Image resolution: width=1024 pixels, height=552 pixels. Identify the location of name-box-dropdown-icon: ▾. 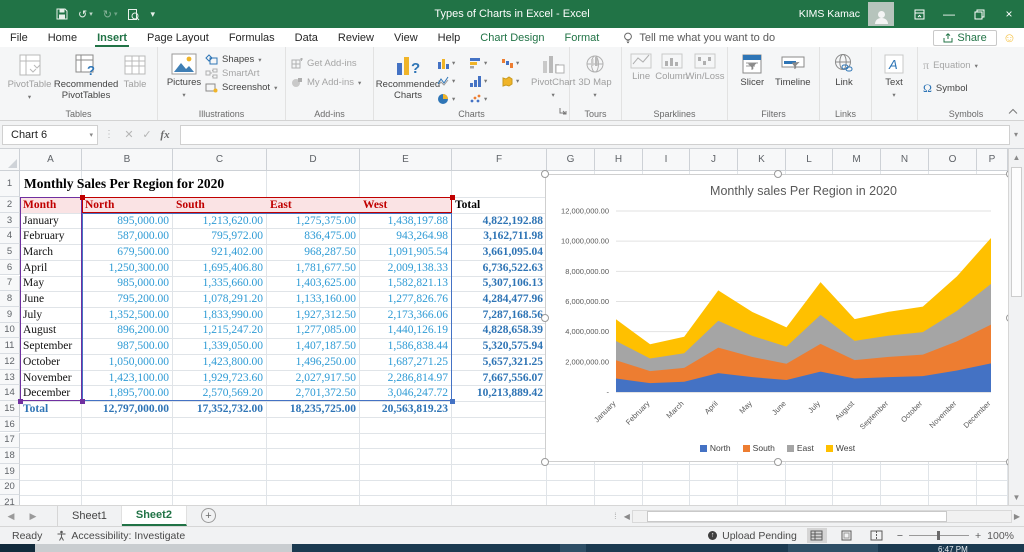
(91, 135).